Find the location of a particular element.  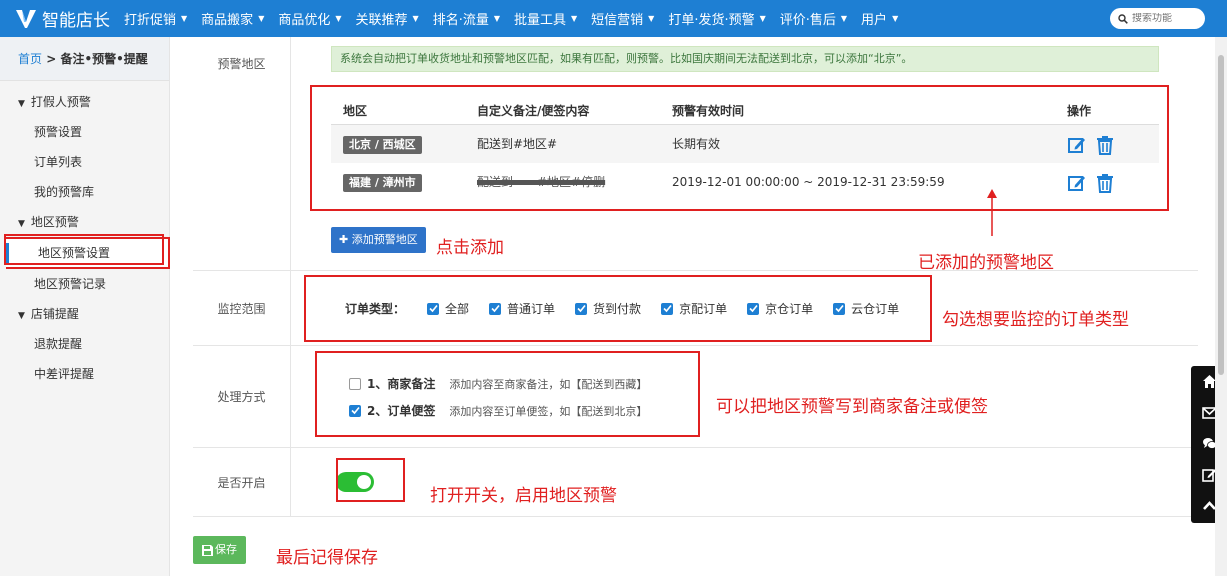

menu-label: 批量工具 is located at coordinates (539, 20).